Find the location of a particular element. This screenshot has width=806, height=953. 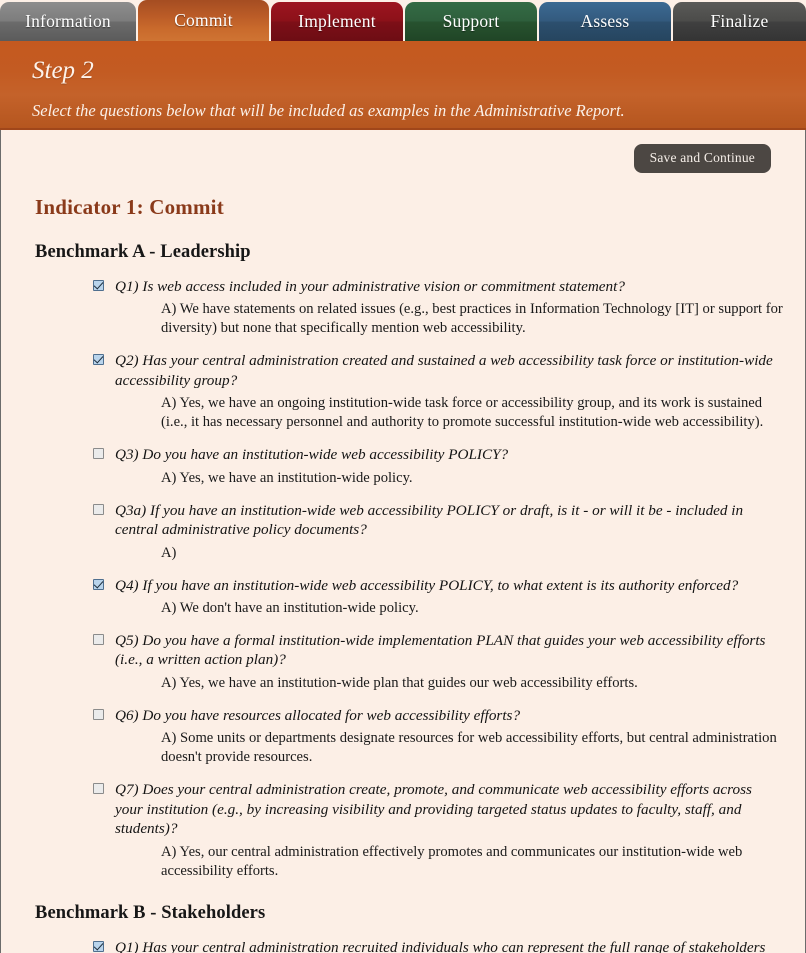

tab-implement: Implement is located at coordinates (336, 21).